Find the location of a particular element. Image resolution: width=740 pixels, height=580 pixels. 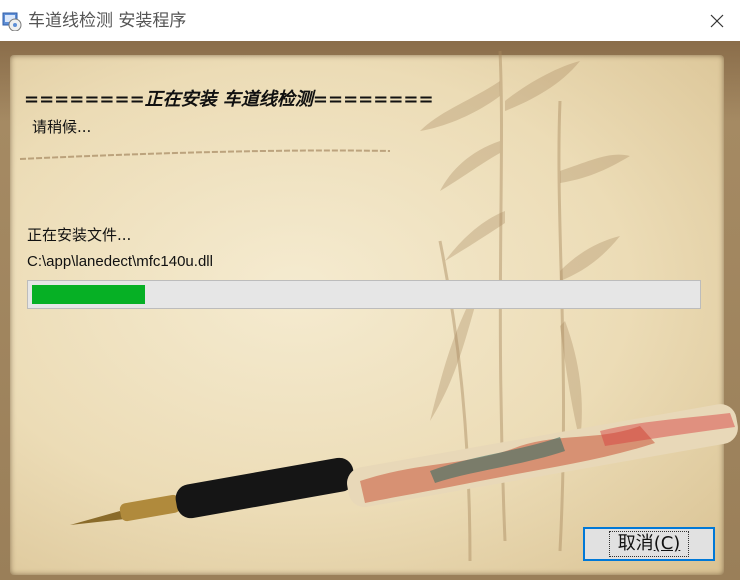

cancel-button: 取消(C) is located at coordinates (649, 544).